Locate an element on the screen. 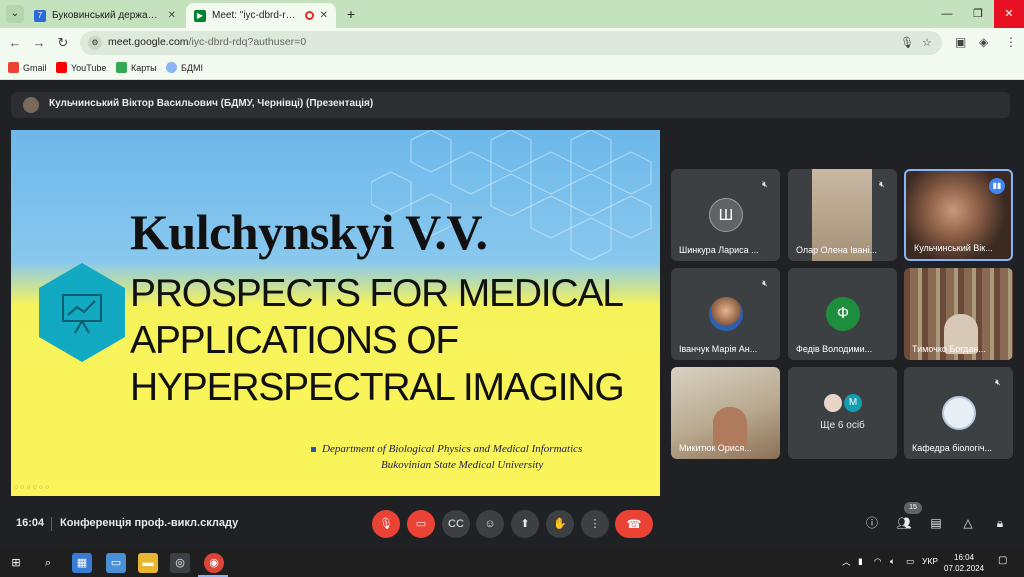 Image resolution: width=1024 pixels, height=577 pixels. tray-app-icon: ▮ is located at coordinates (860, 561).